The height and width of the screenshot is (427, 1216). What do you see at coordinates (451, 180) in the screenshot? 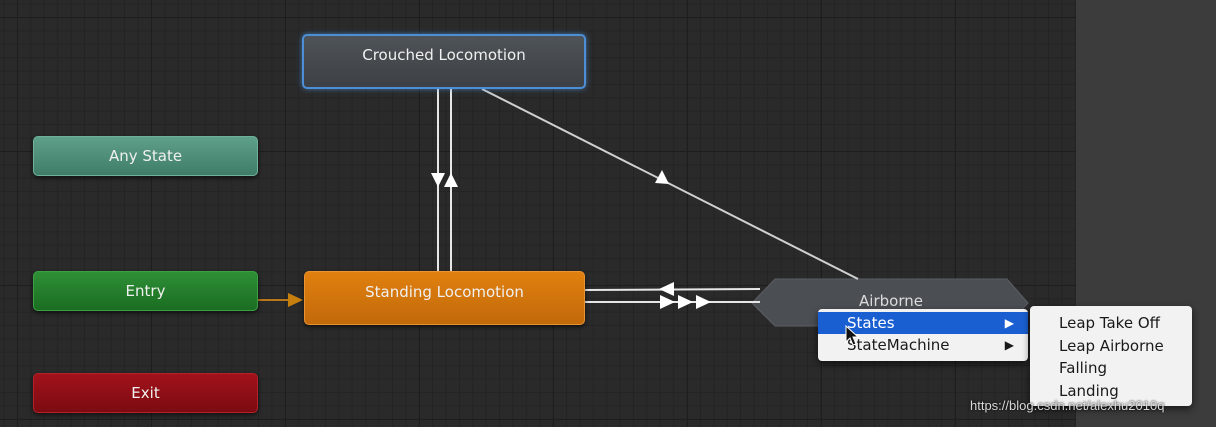
I see `arrow-up-icon` at bounding box center [451, 180].